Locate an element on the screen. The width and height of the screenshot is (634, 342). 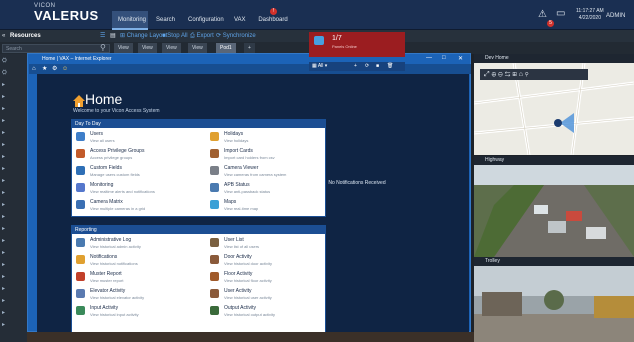
tab-view-4: View is located at coordinates (197, 48).